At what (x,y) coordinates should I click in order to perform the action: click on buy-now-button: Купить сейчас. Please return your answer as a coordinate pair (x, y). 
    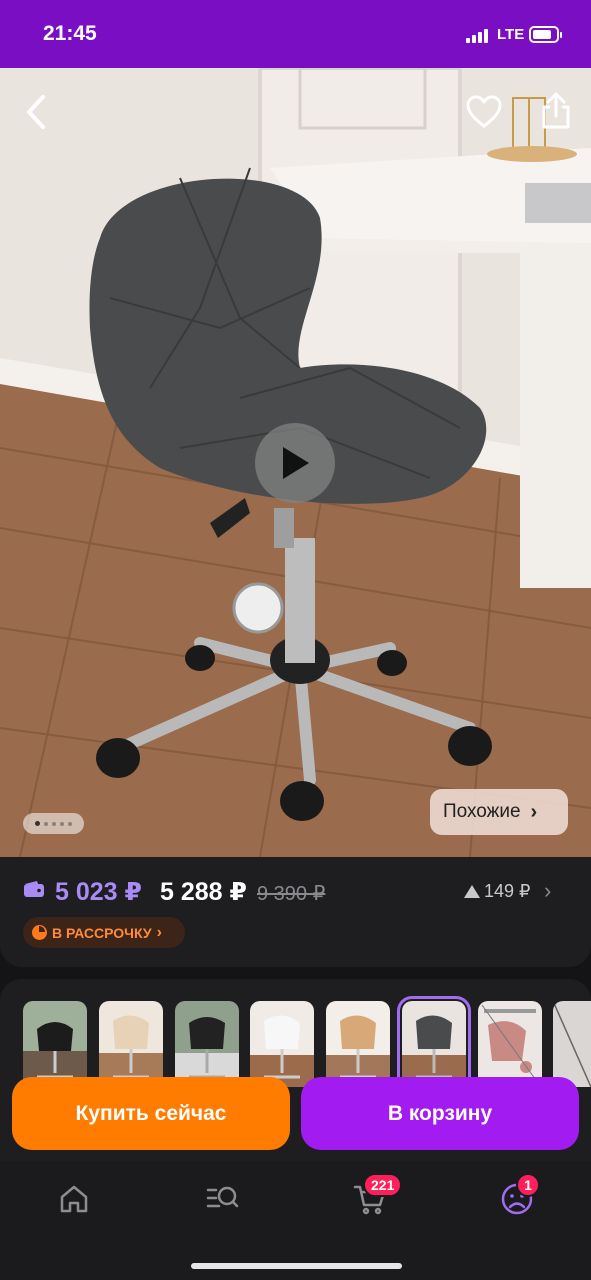
    Looking at the image, I should click on (151, 1113).